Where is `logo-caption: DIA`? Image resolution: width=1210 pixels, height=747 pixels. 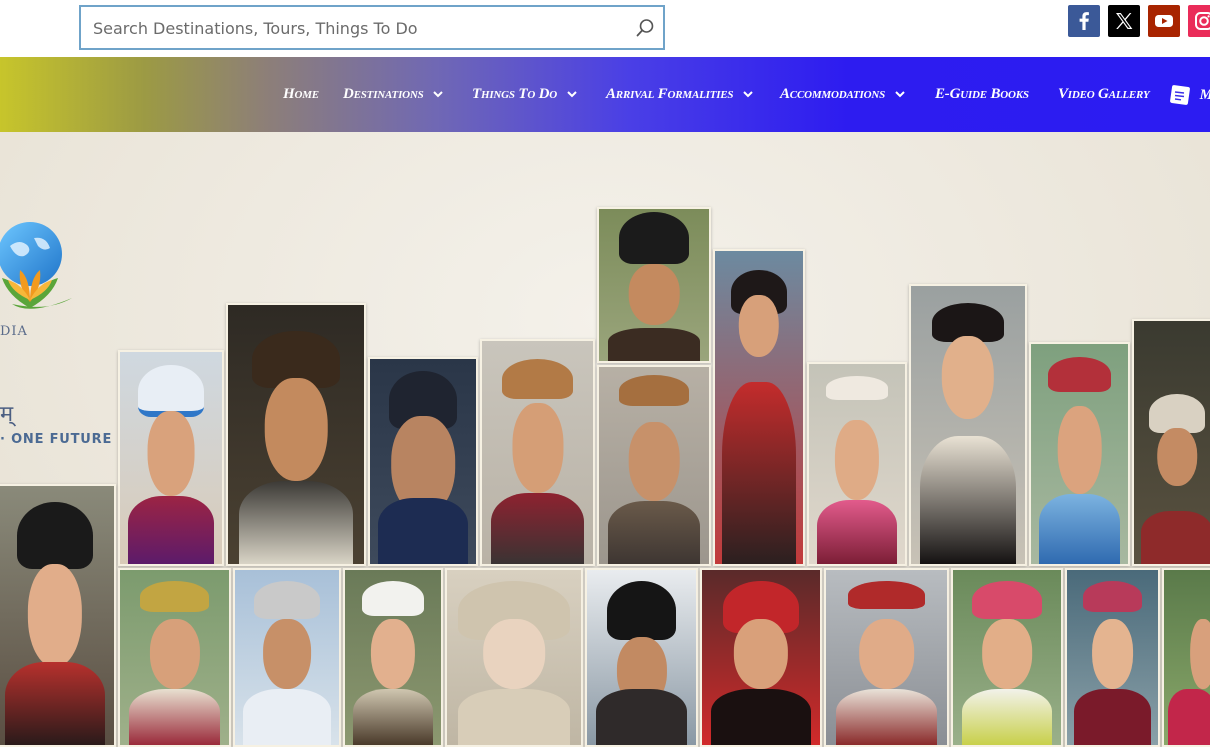 logo-caption: DIA is located at coordinates (14, 331).